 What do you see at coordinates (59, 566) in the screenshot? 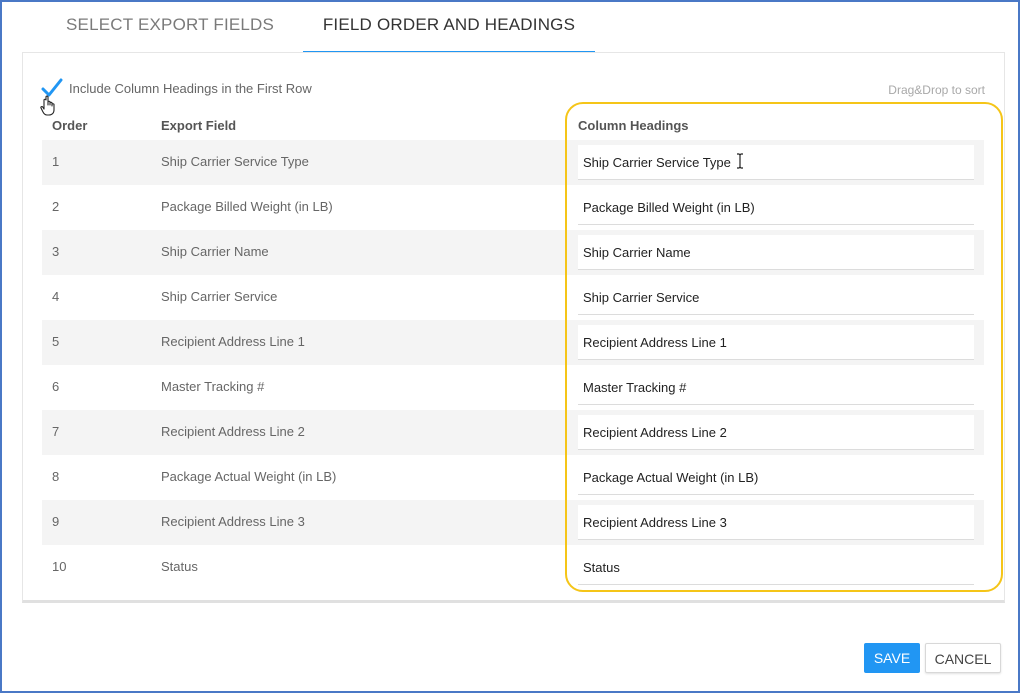
I see `row-order: 10` at bounding box center [59, 566].